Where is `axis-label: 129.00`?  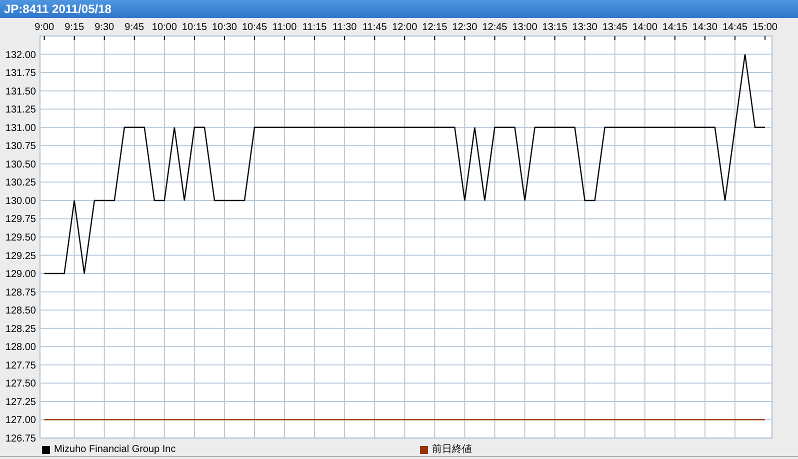 axis-label: 129.00 is located at coordinates (20, 274).